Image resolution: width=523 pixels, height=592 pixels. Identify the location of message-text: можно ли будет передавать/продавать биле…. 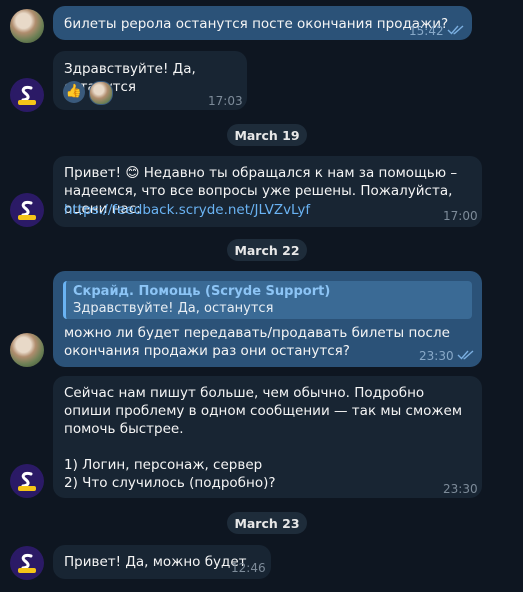
(259, 342).